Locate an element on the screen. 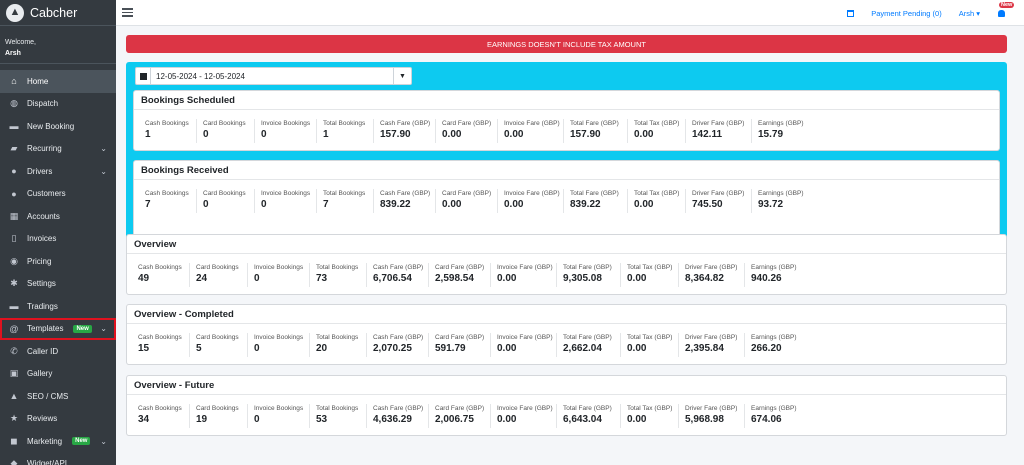 The height and width of the screenshot is (465, 1024). user-menu-label: Arsh is located at coordinates (966, 13).